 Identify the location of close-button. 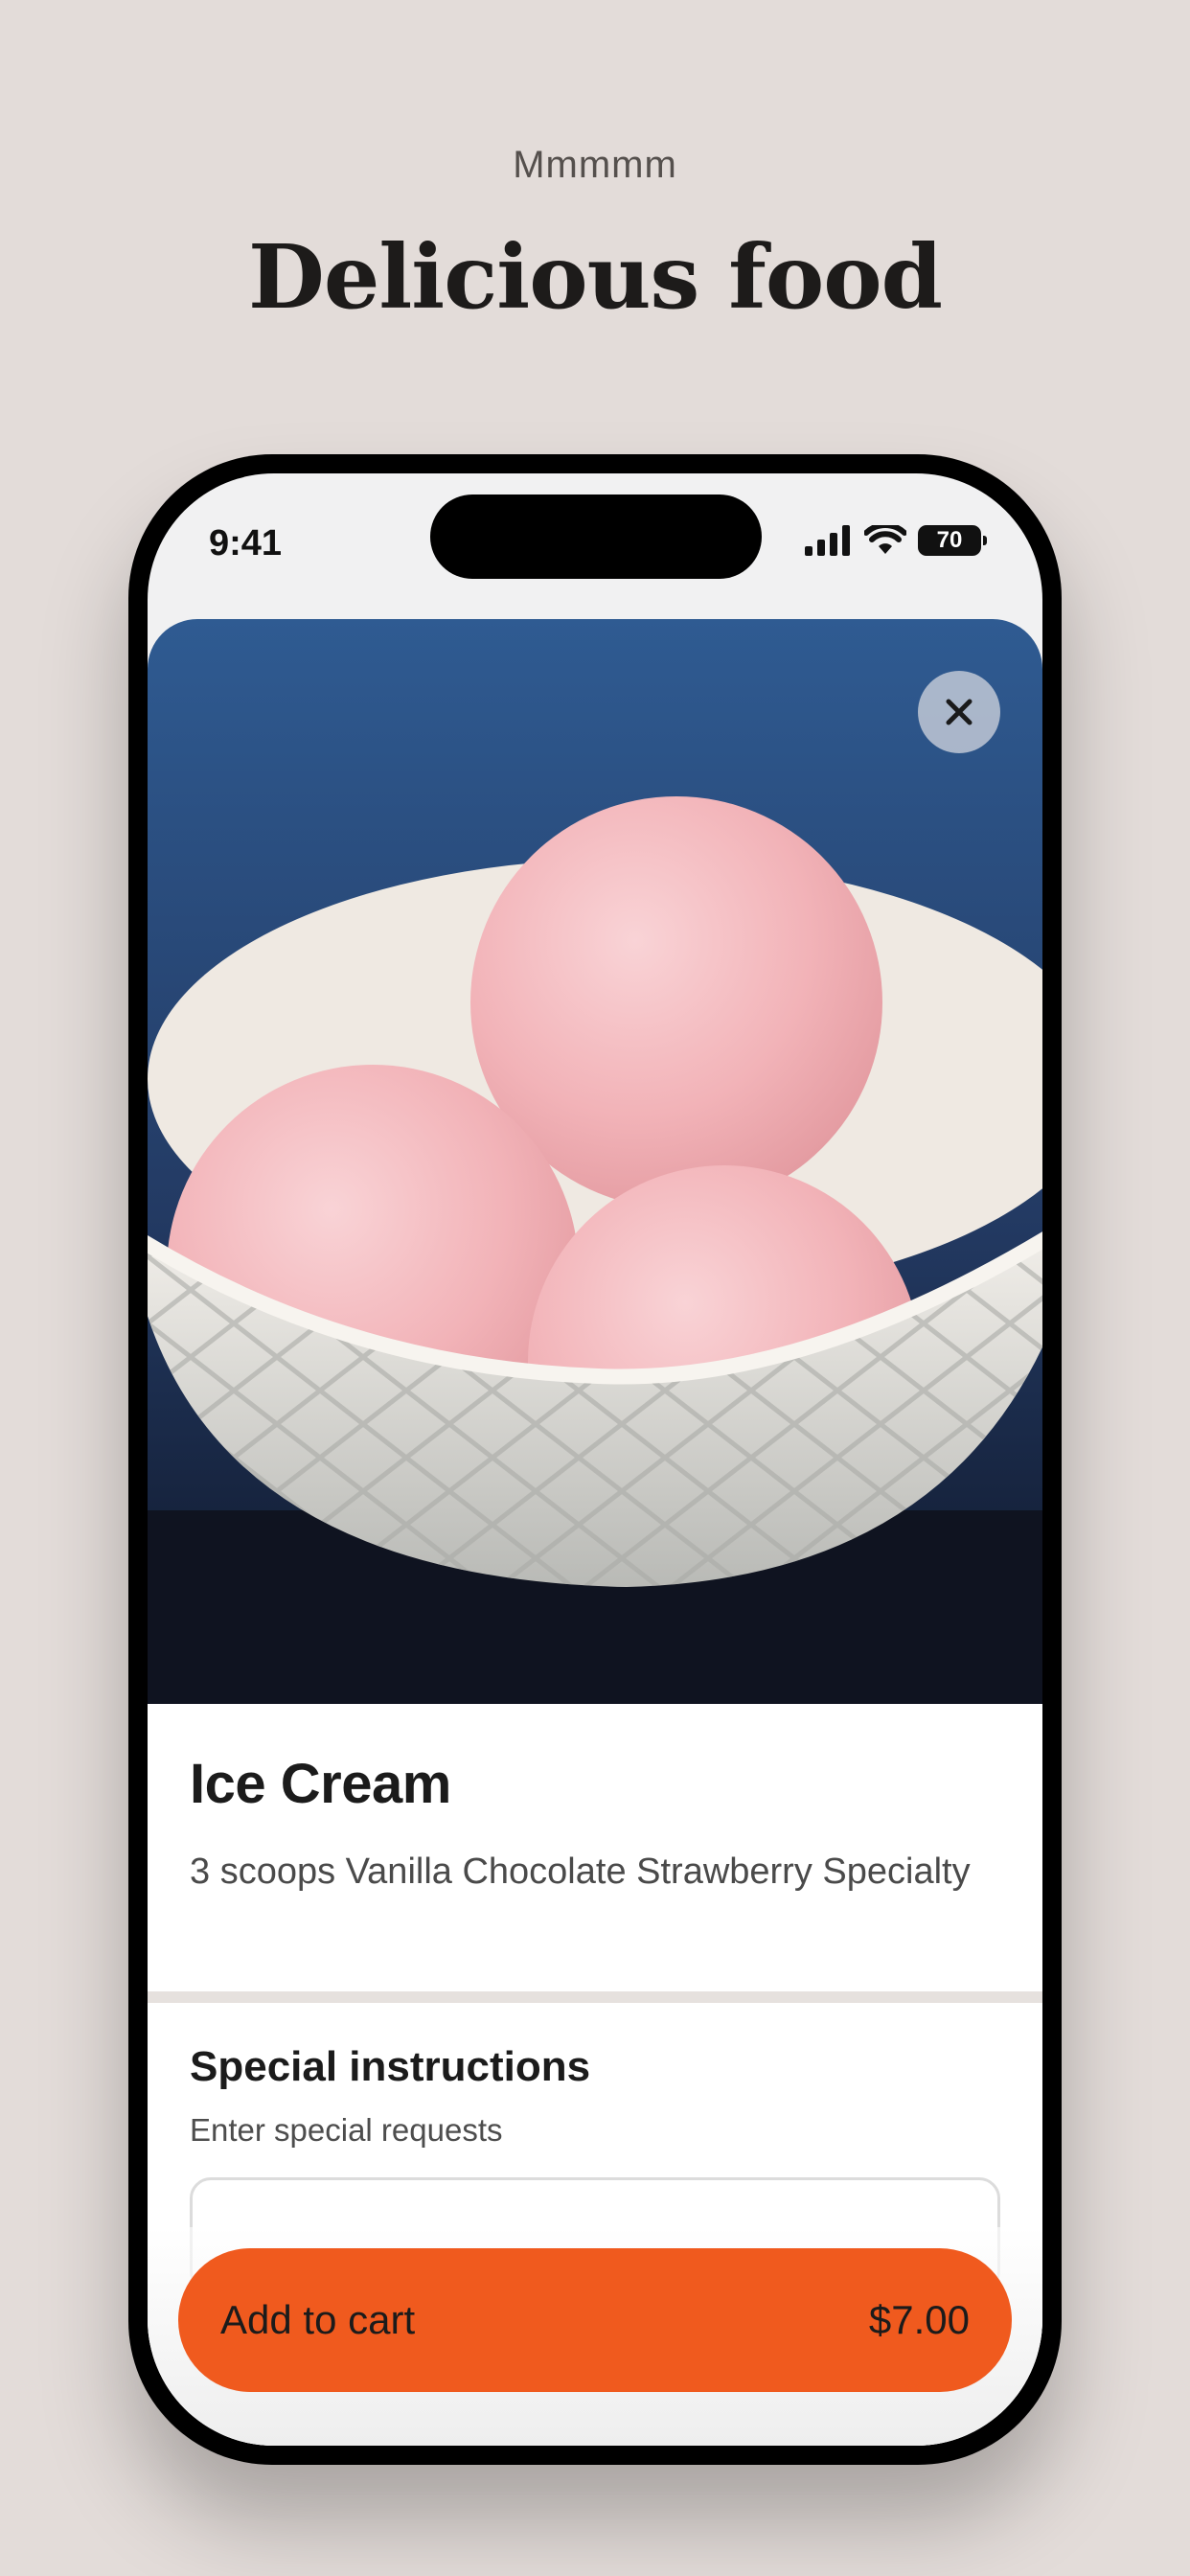
(959, 712).